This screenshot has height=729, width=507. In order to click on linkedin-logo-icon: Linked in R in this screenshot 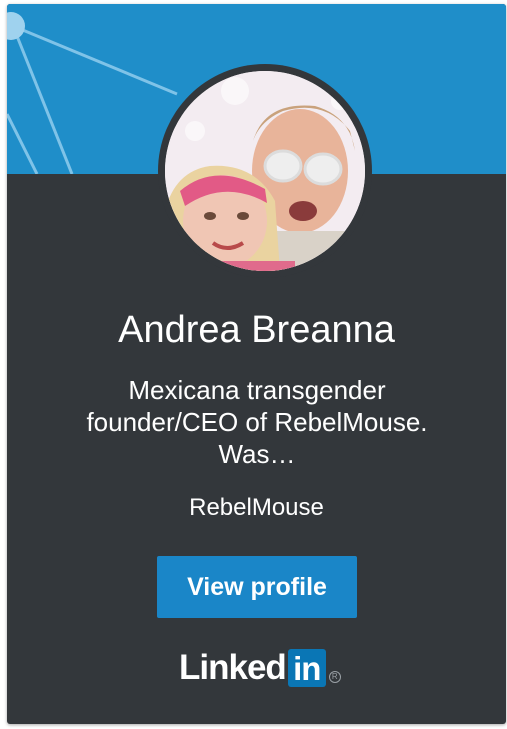, I will do `click(260, 668)`.